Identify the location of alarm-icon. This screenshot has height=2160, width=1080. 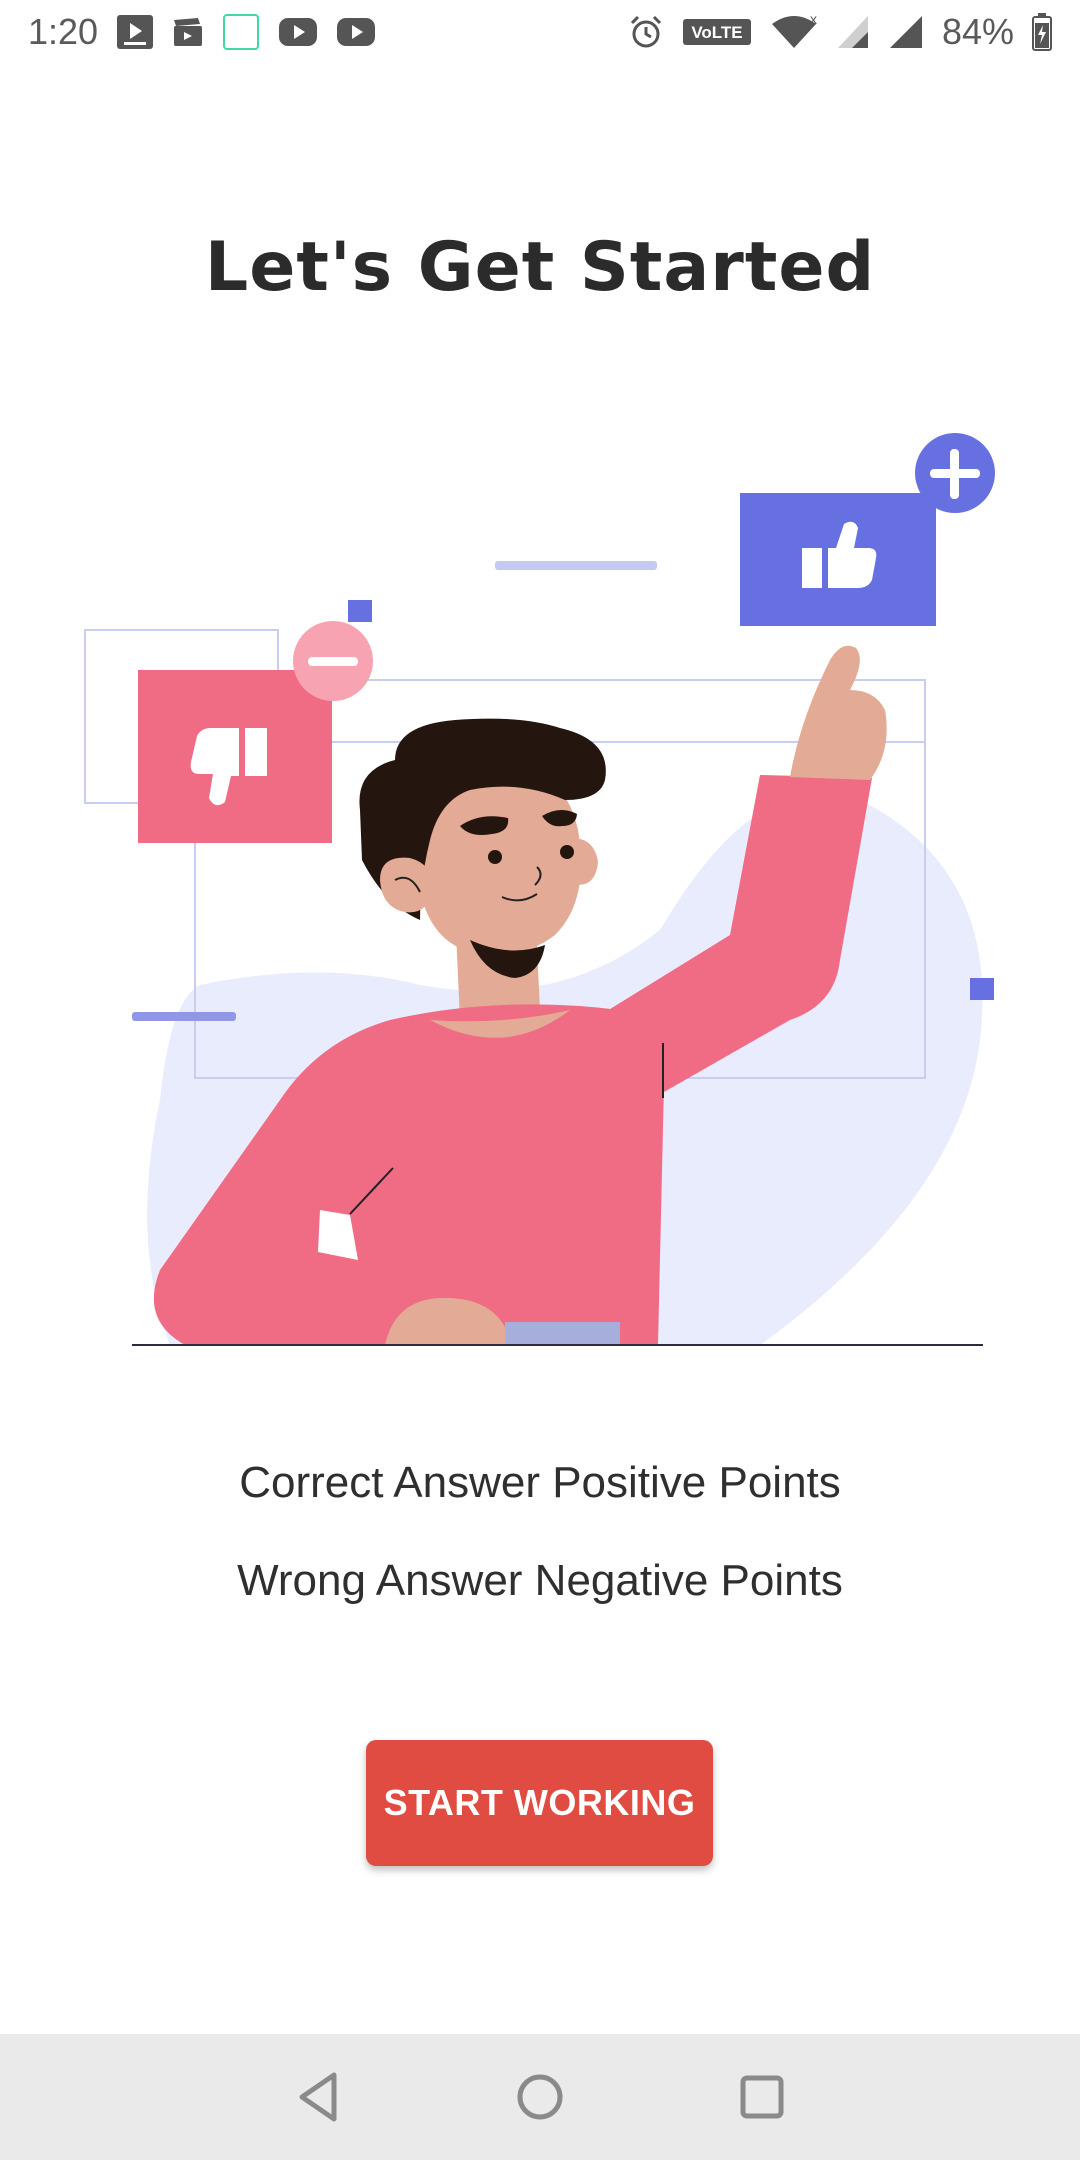
(646, 32).